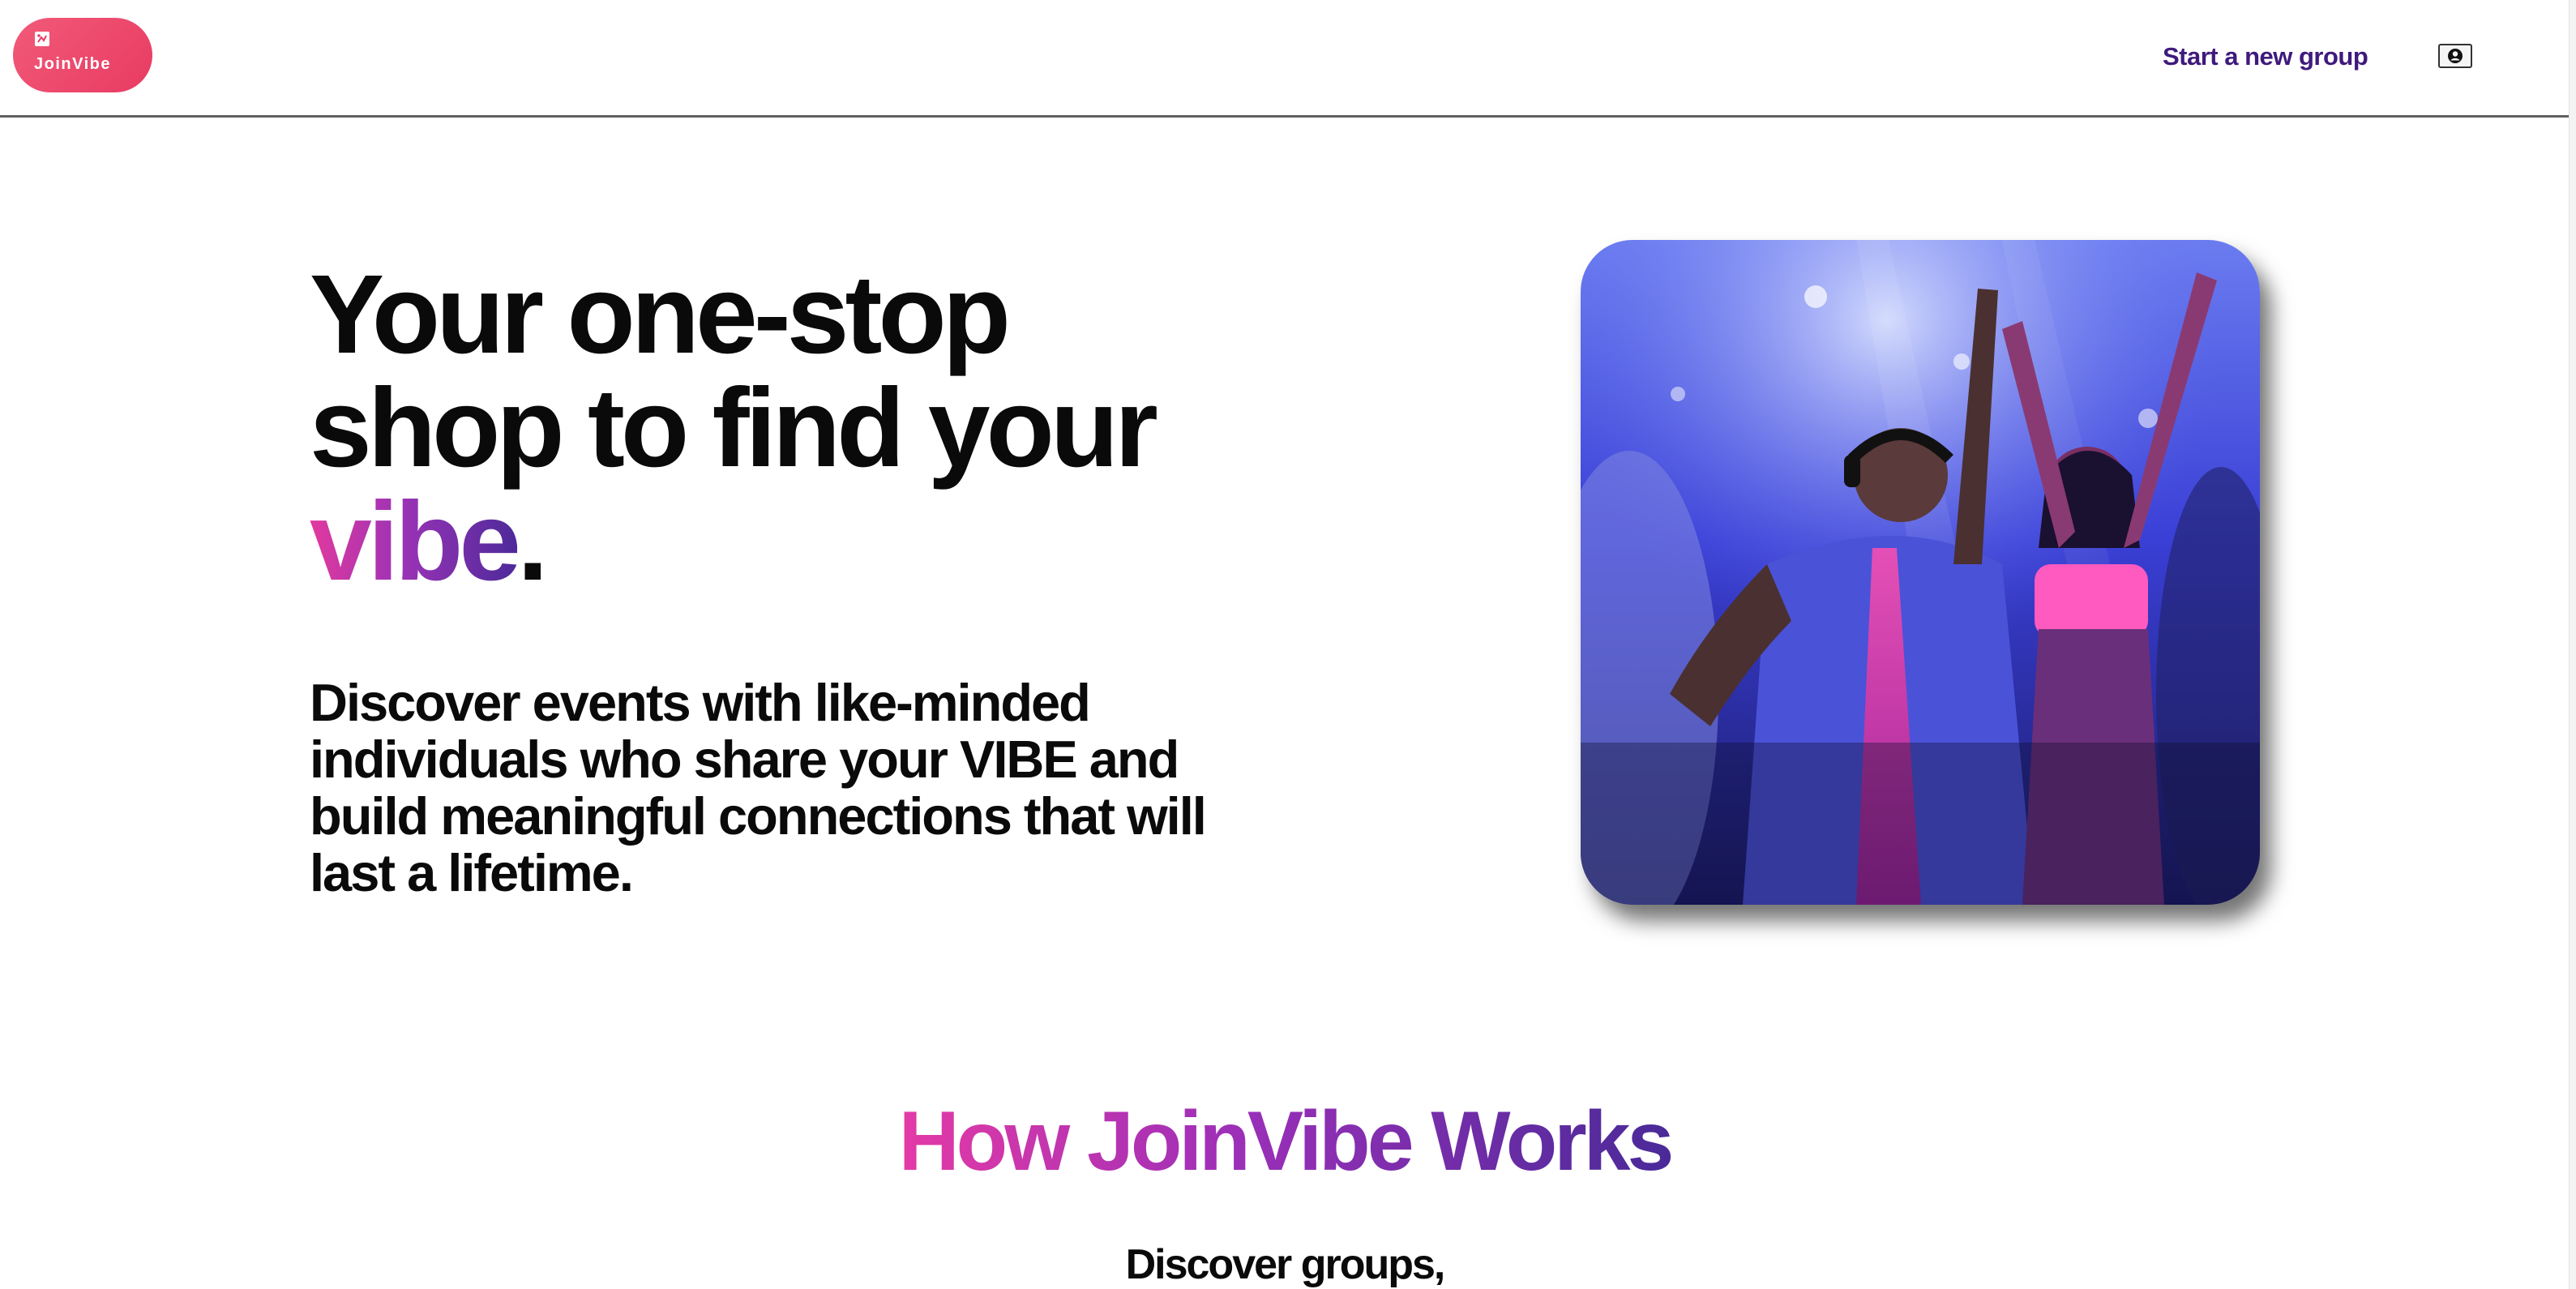 The image size is (2576, 1289). Describe the element at coordinates (532, 542) in the screenshot. I see `hero-title-period: .` at that location.